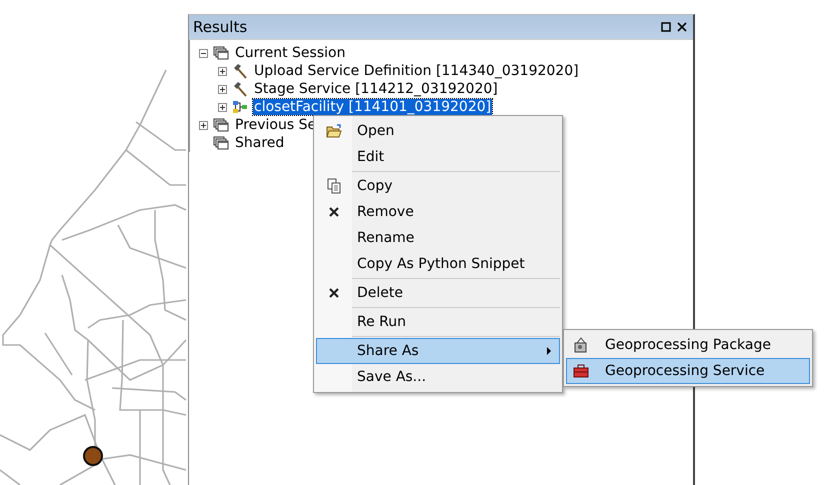 The image size is (832, 485). Describe the element at coordinates (438, 264) in the screenshot. I see `menu-item: Copy As Python Snippet` at that location.